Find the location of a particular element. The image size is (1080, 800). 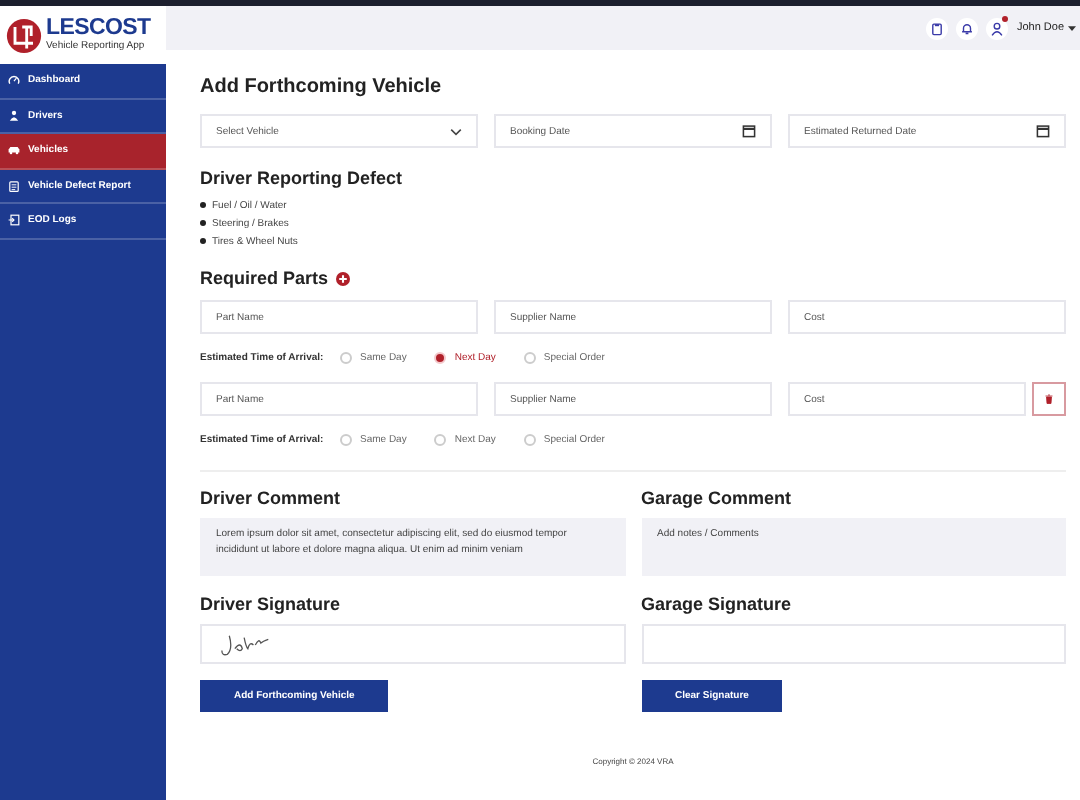

page-title: Add Forthcoming Vehicle is located at coordinates (322, 87).